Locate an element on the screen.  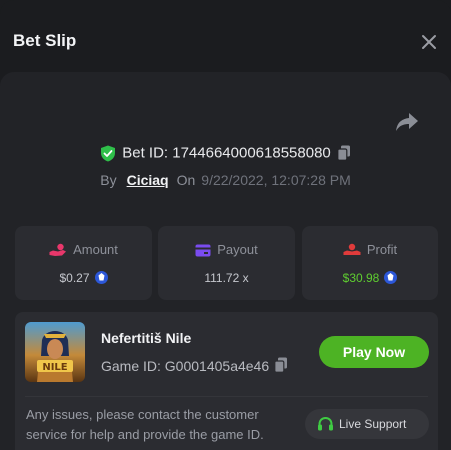
stat-profit-label: Profit is located at coordinates (382, 249).